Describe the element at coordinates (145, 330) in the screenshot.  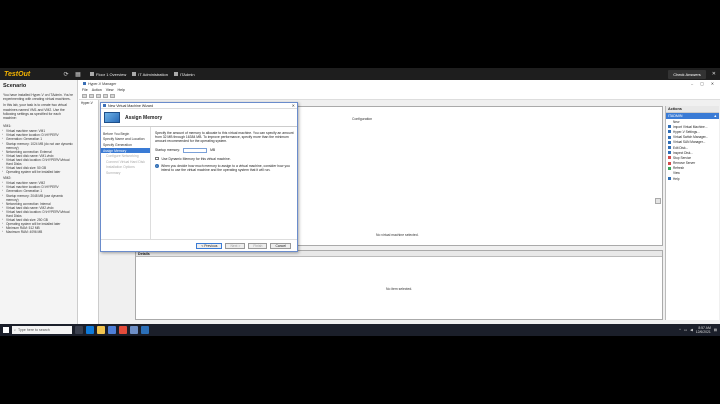
I see `app-taskbar-icon` at that location.